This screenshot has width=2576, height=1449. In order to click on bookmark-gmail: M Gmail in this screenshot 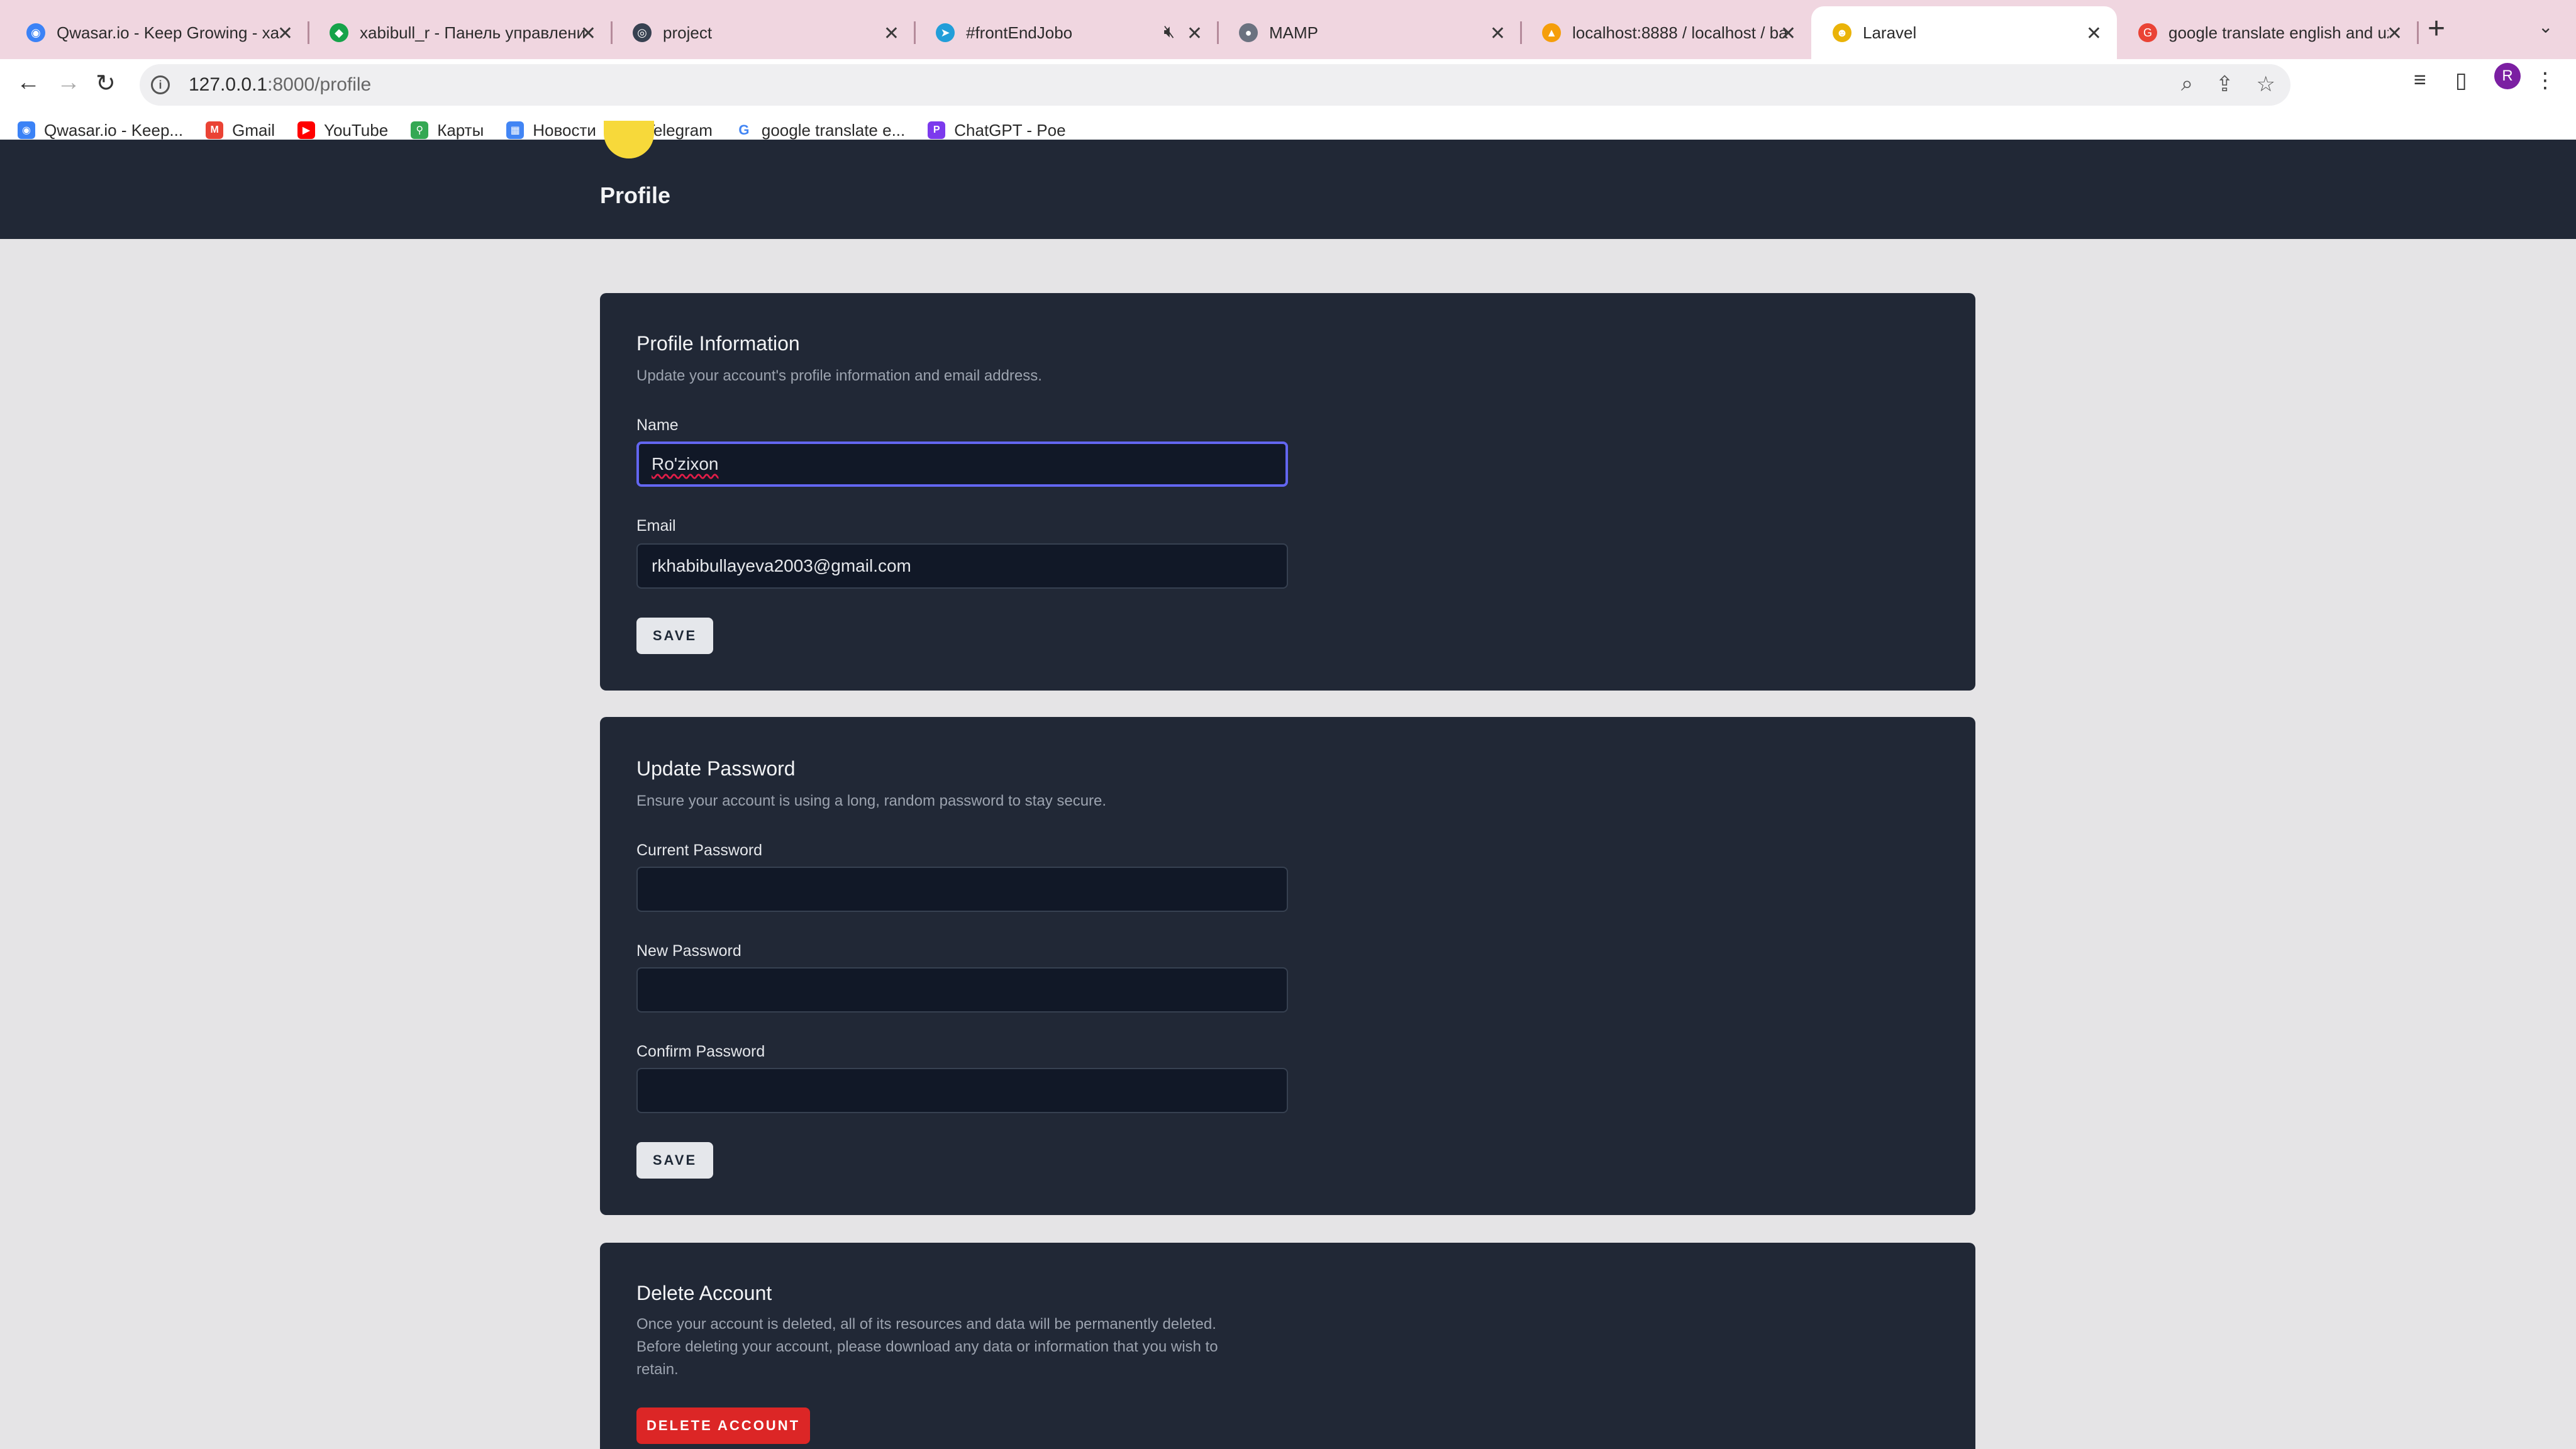, I will do `click(240, 130)`.